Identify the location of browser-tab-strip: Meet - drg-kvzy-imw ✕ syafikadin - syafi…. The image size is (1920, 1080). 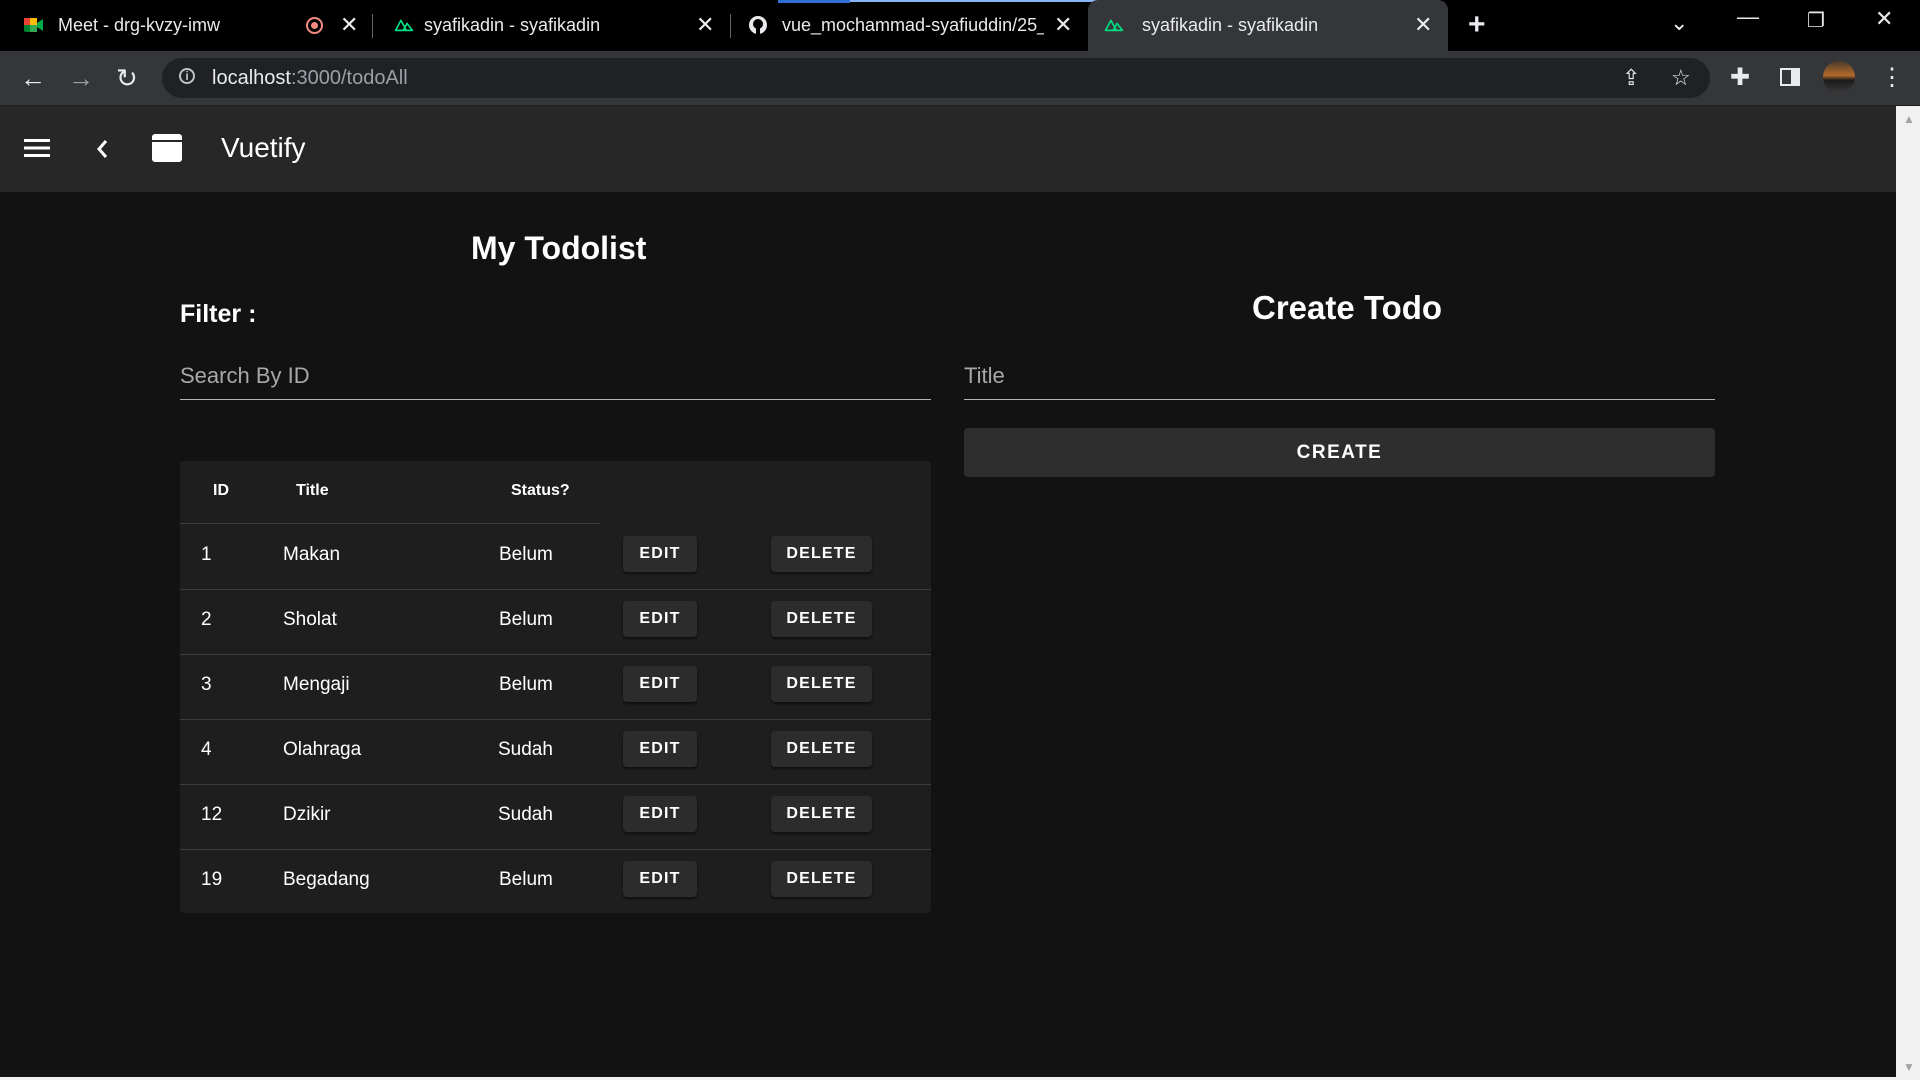
(960, 25).